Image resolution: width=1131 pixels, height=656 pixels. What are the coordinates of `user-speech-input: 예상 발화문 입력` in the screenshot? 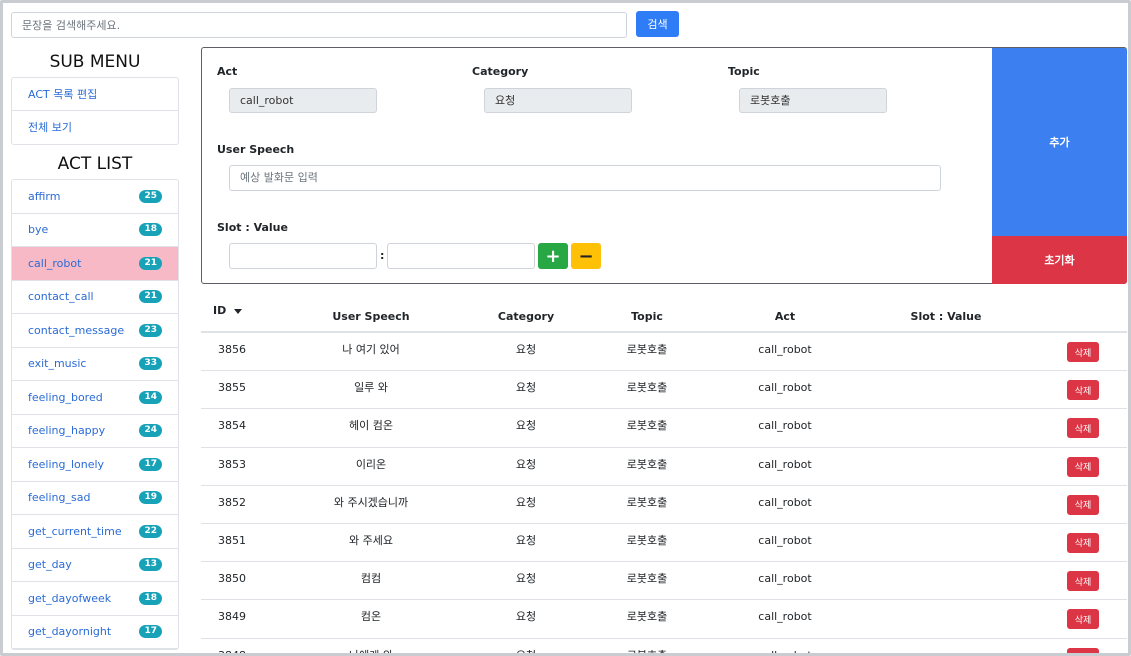 It's located at (585, 178).